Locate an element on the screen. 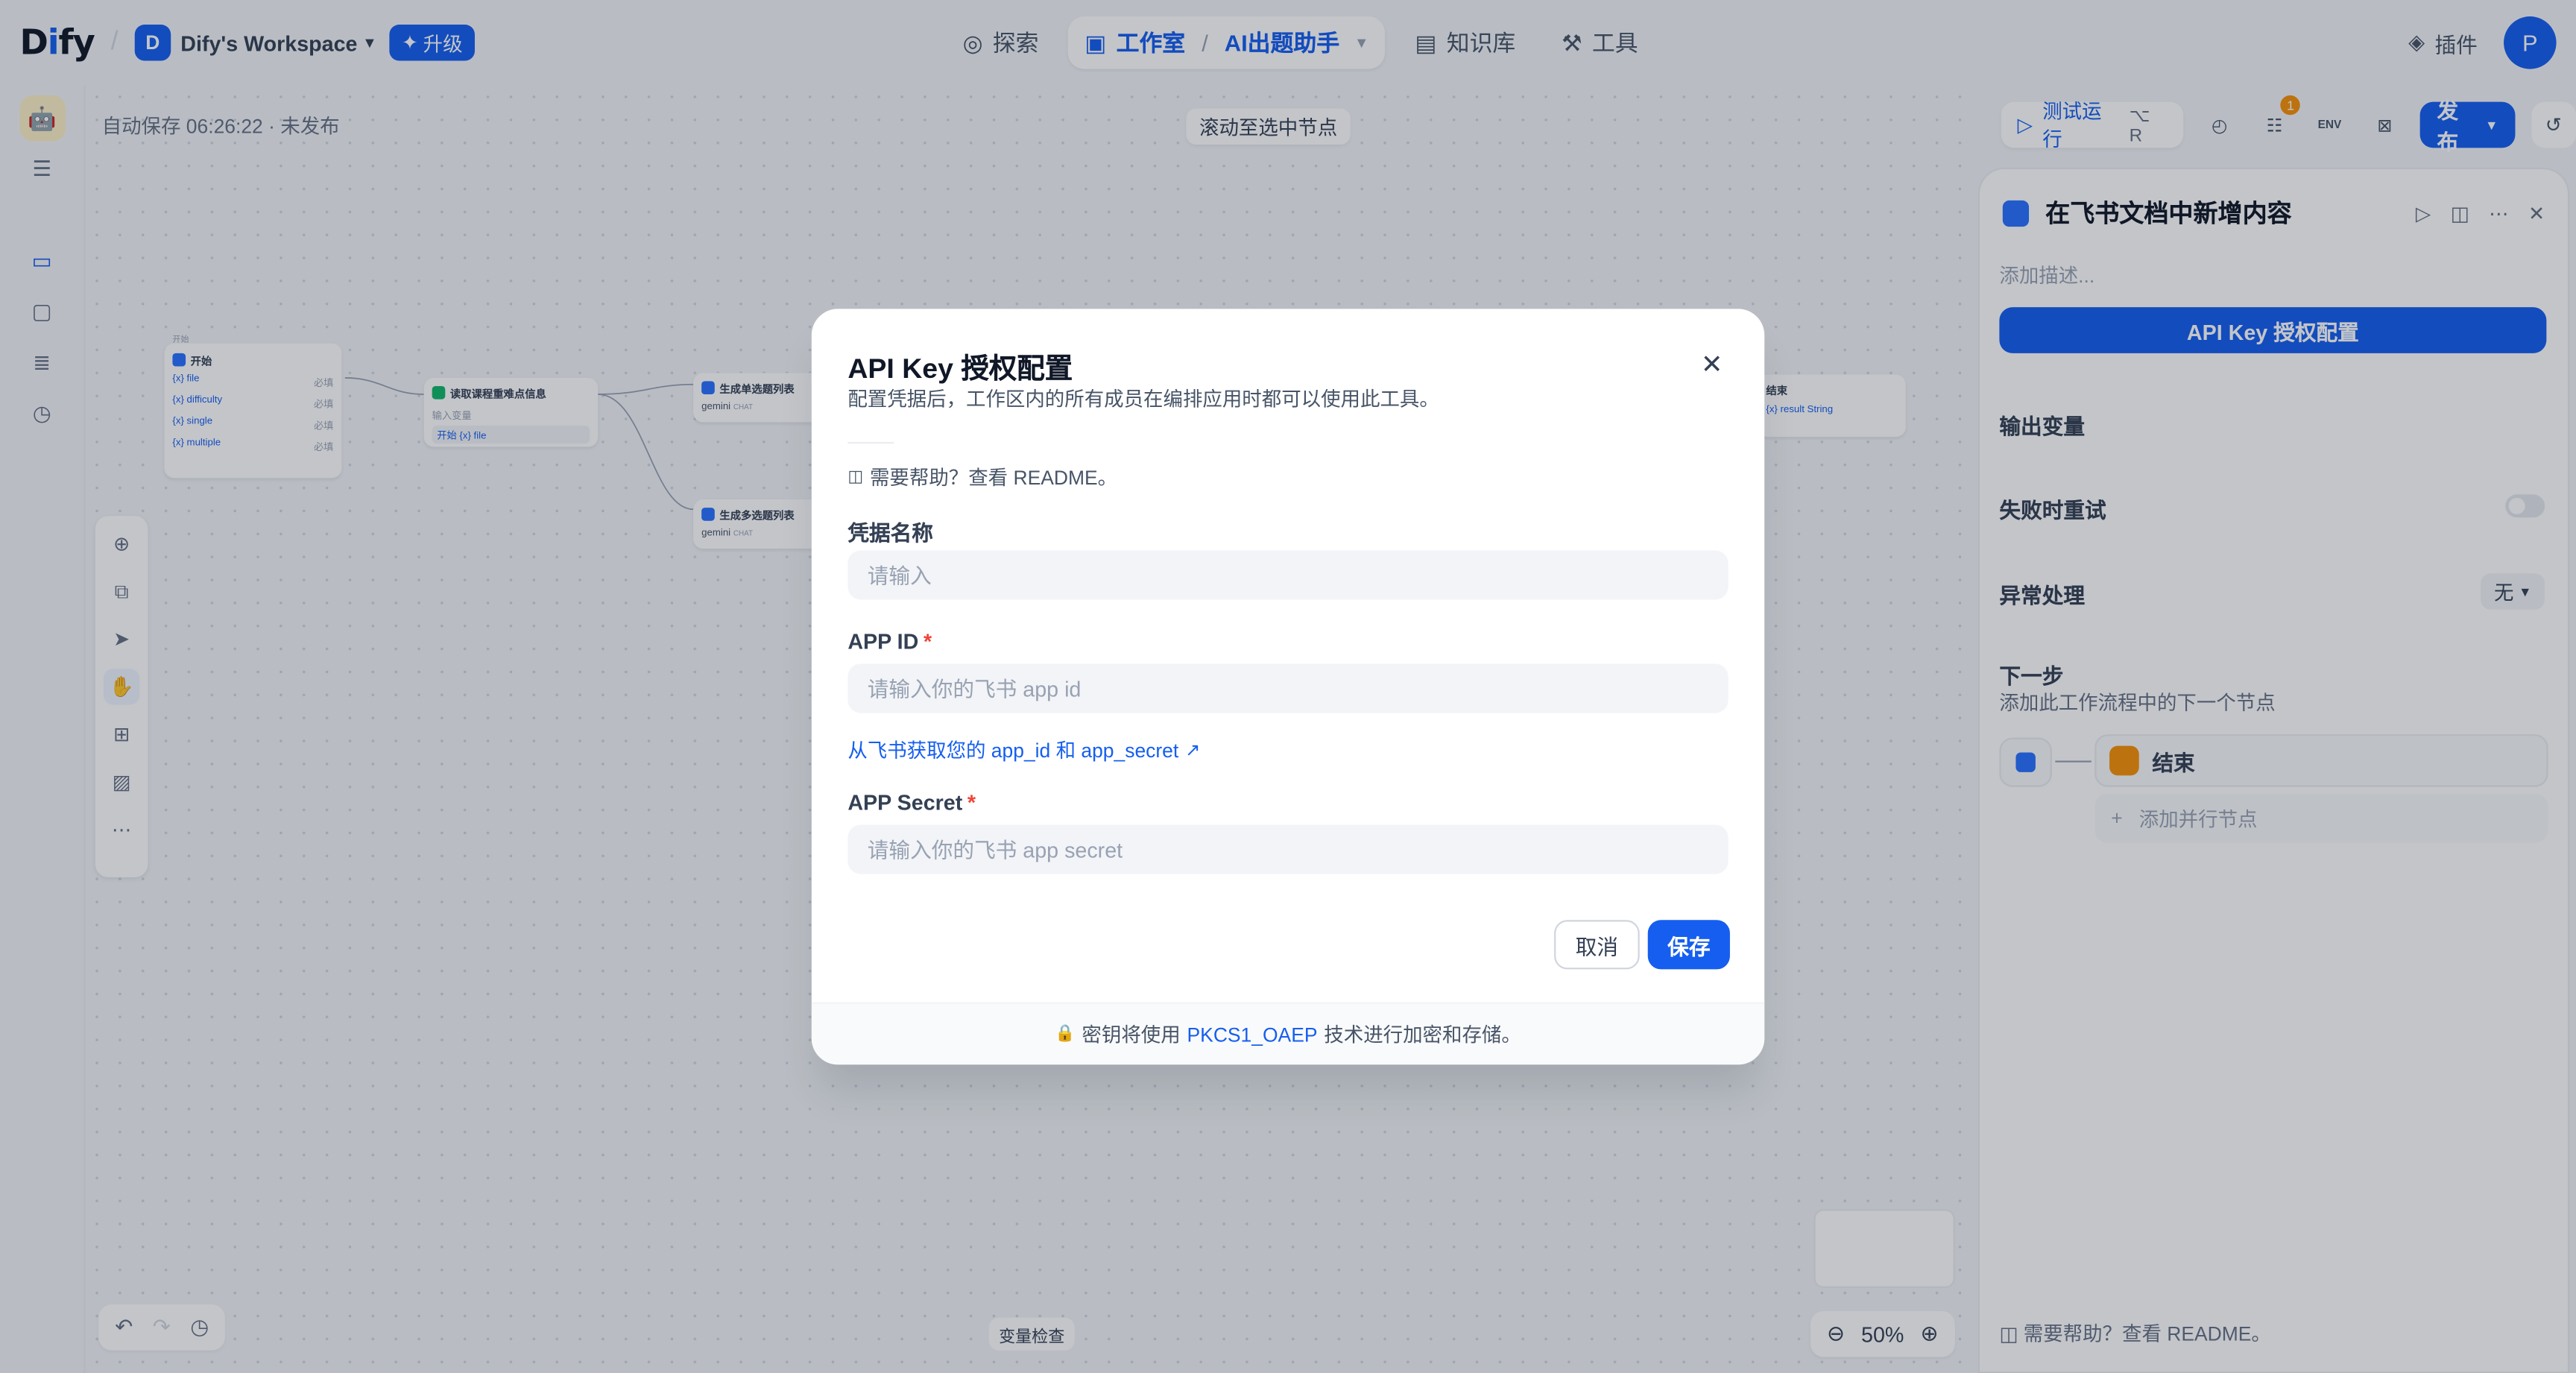  external-link-icon: ↗ is located at coordinates (1193, 751).